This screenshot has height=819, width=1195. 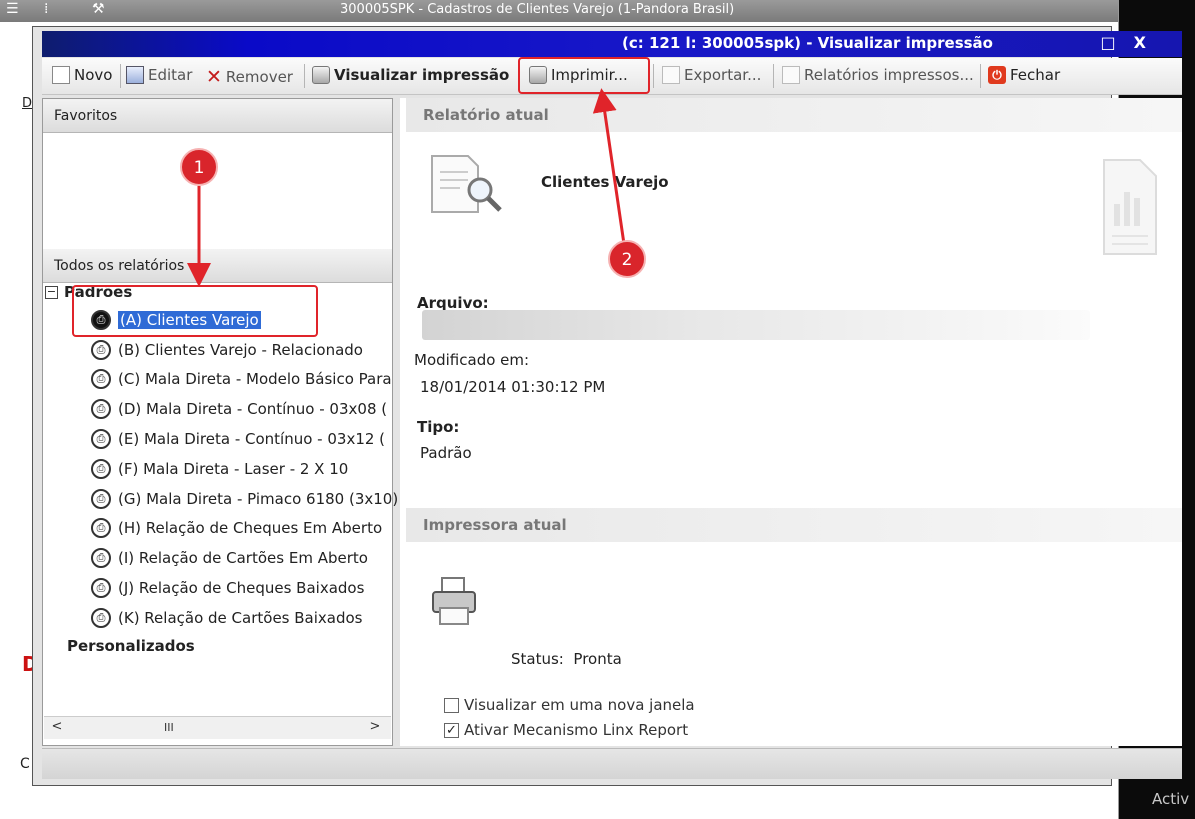 What do you see at coordinates (199, 167) in the screenshot?
I see `step-marker-1: 1` at bounding box center [199, 167].